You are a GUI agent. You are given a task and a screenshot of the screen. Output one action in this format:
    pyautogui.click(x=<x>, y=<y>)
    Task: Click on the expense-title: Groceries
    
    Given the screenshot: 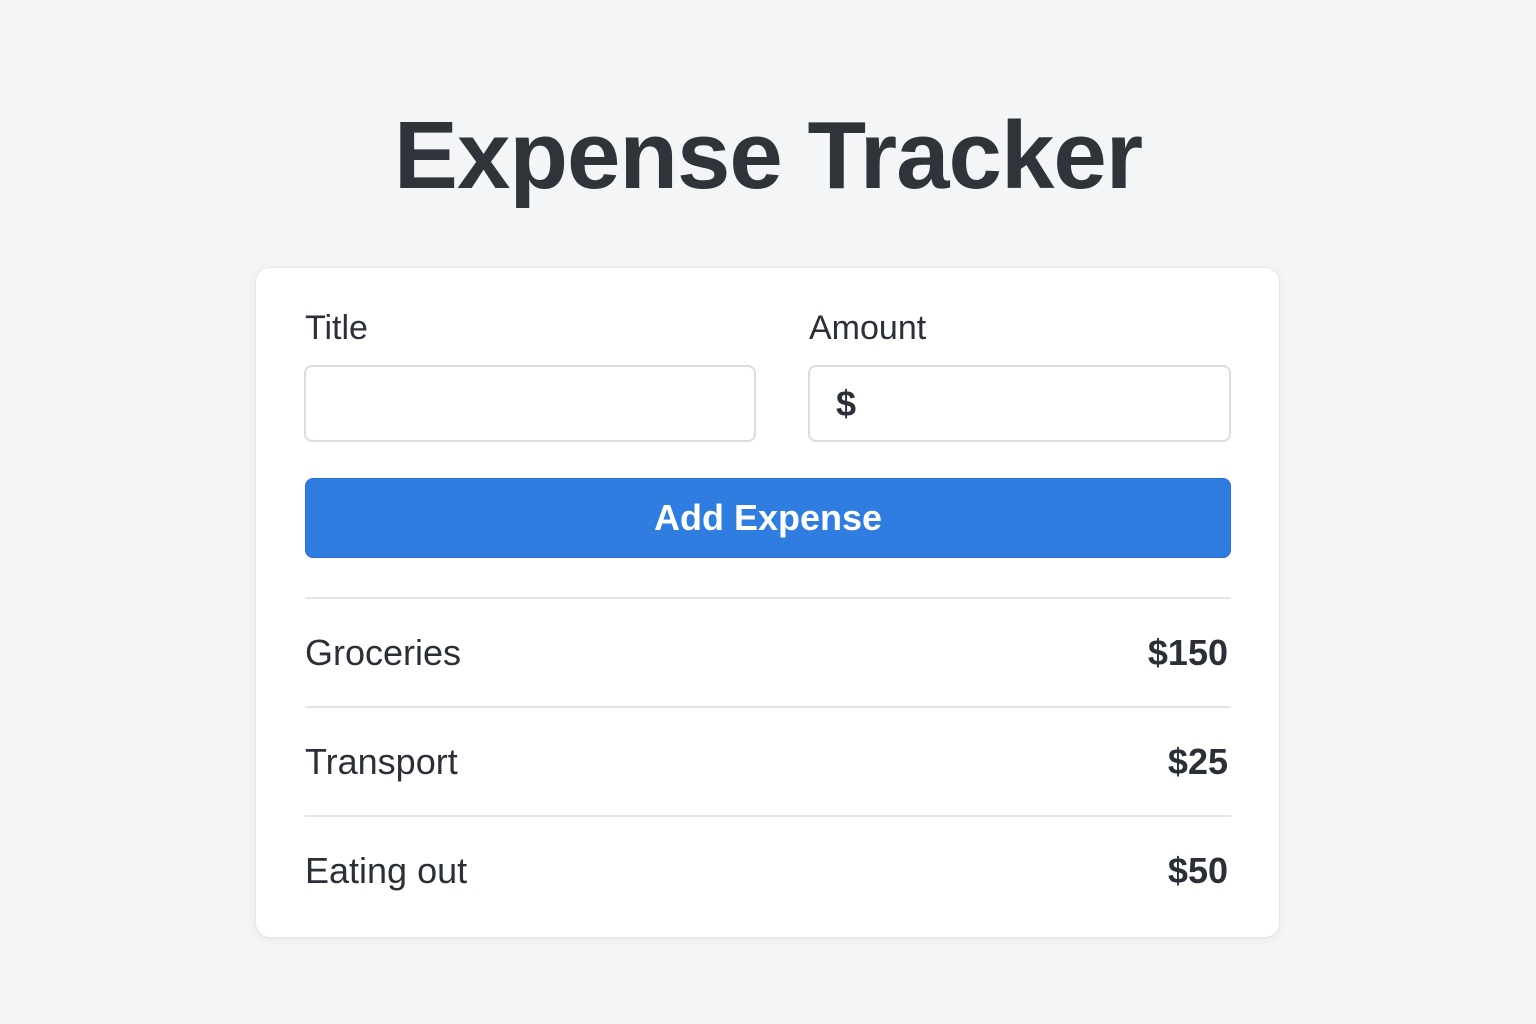 What is the action you would take?
    pyautogui.click(x=383, y=652)
    